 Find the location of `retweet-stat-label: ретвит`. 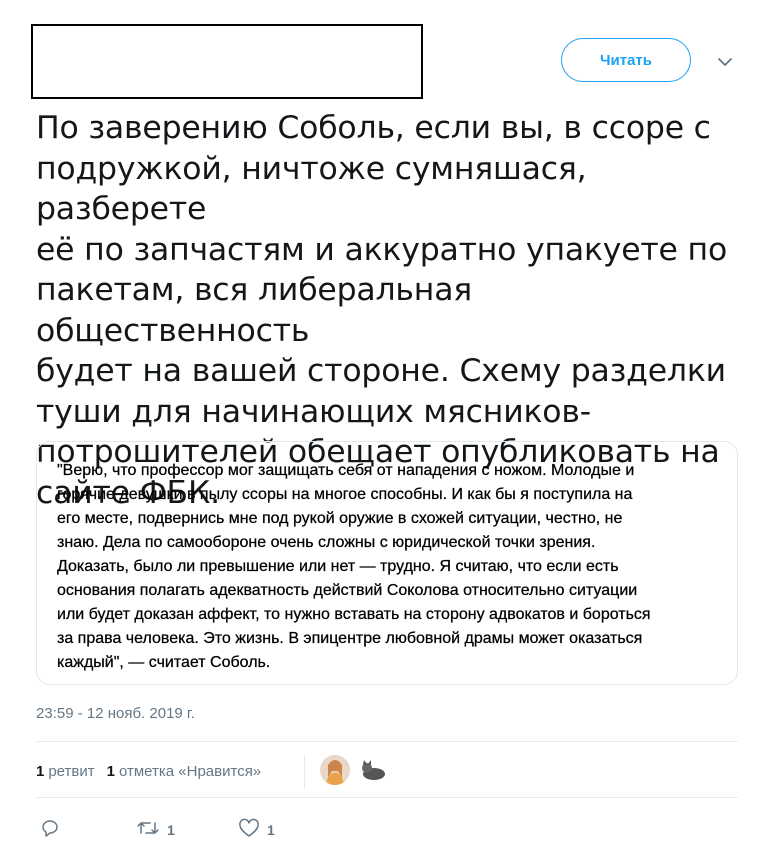

retweet-stat-label: ретвит is located at coordinates (71, 771).